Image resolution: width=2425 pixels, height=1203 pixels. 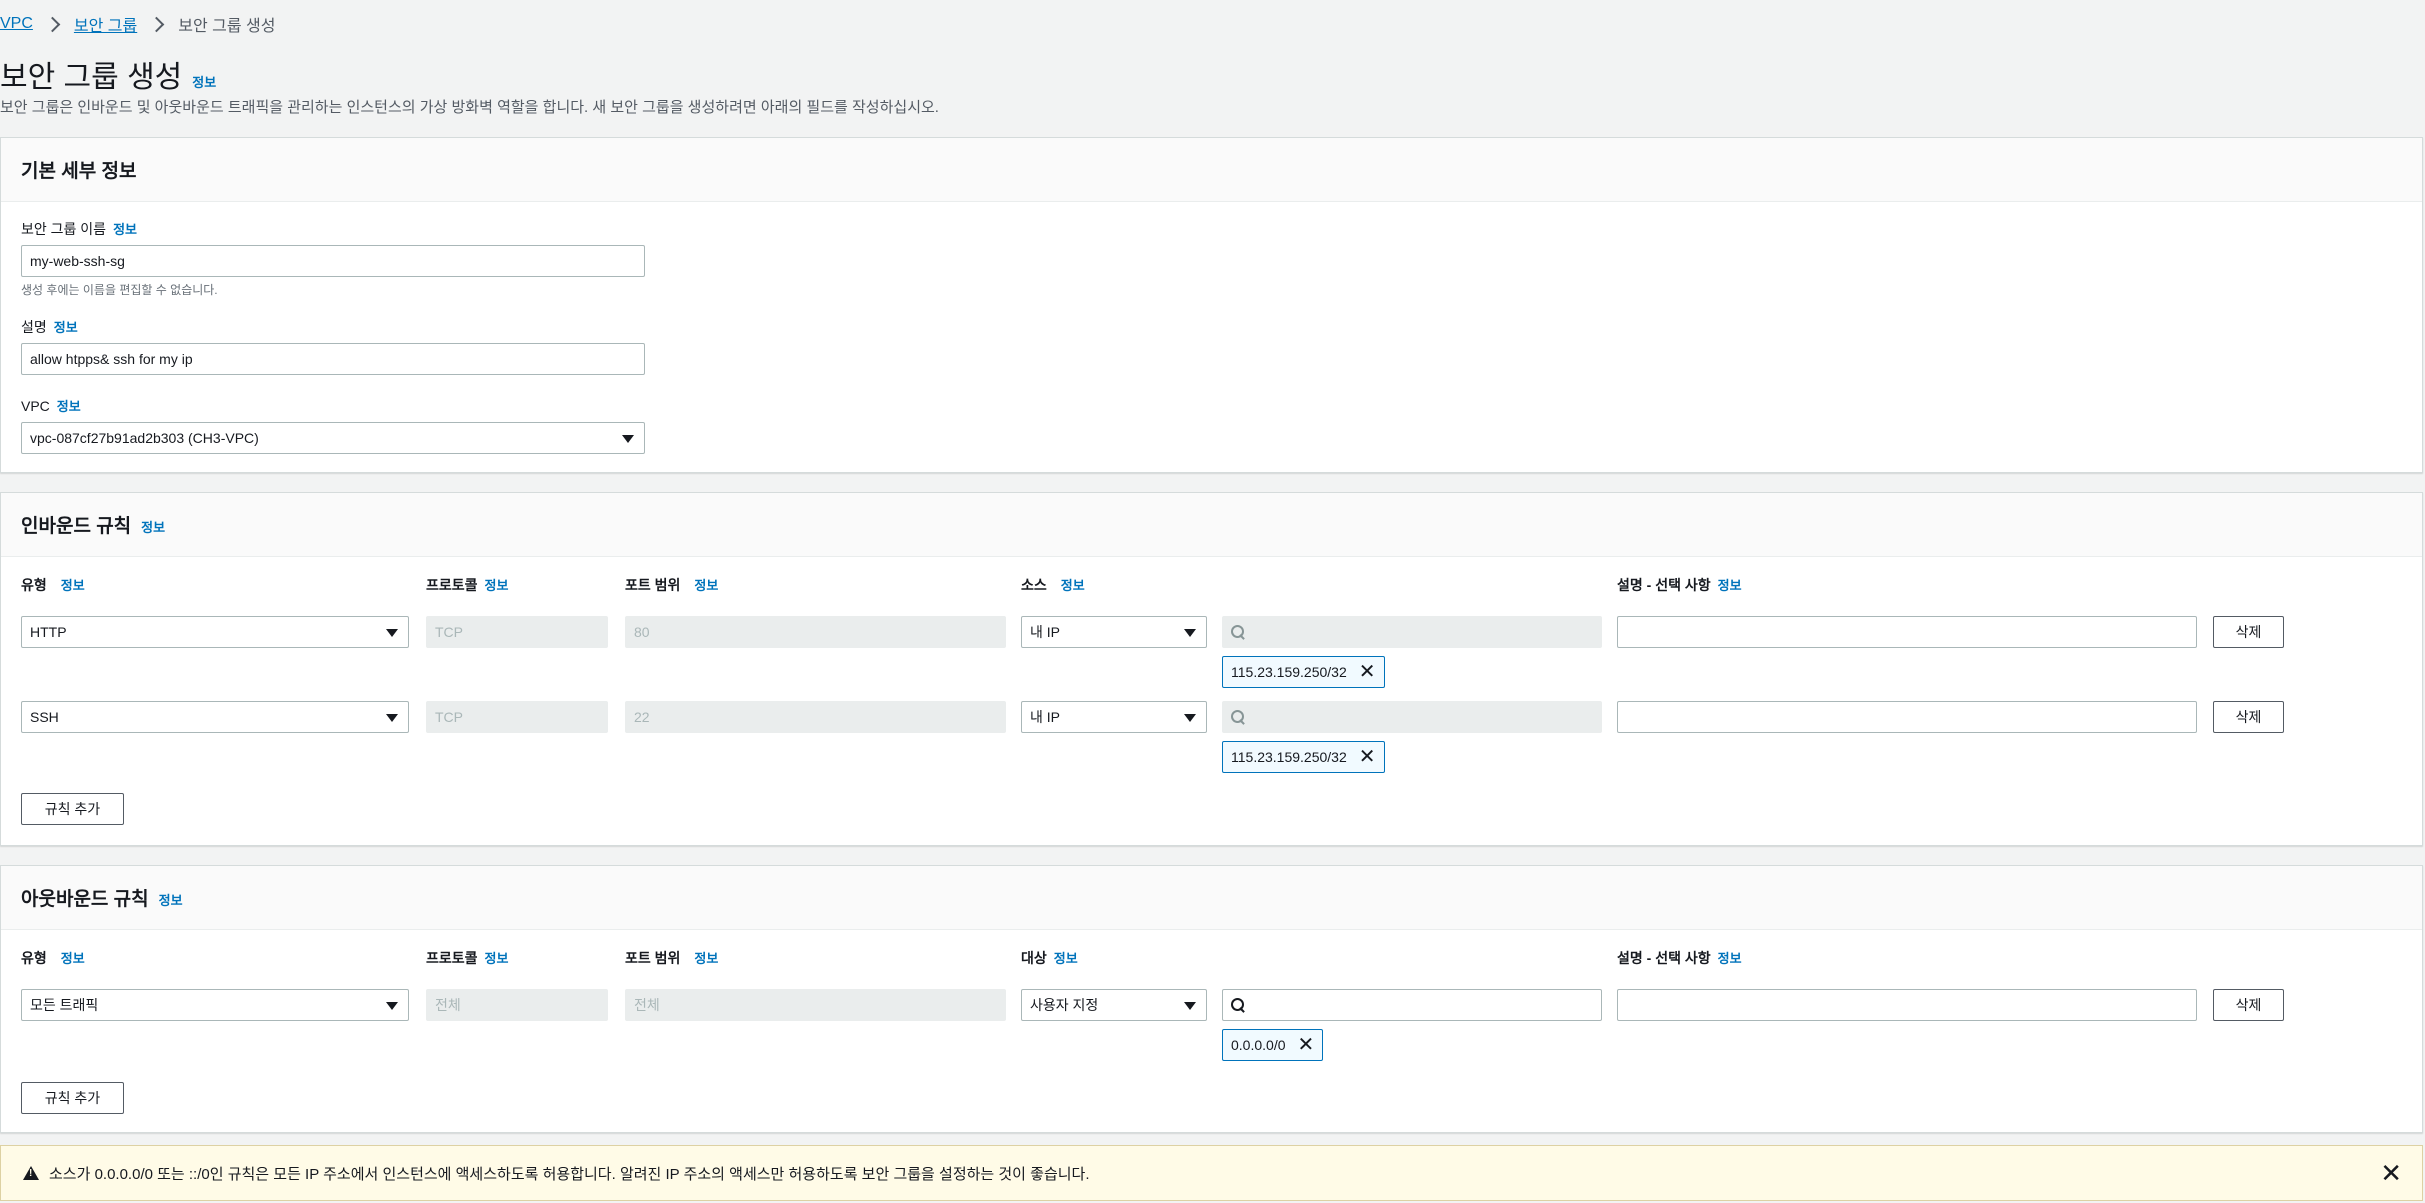 I want to click on close-icon: ✕, so click(x=2391, y=1173).